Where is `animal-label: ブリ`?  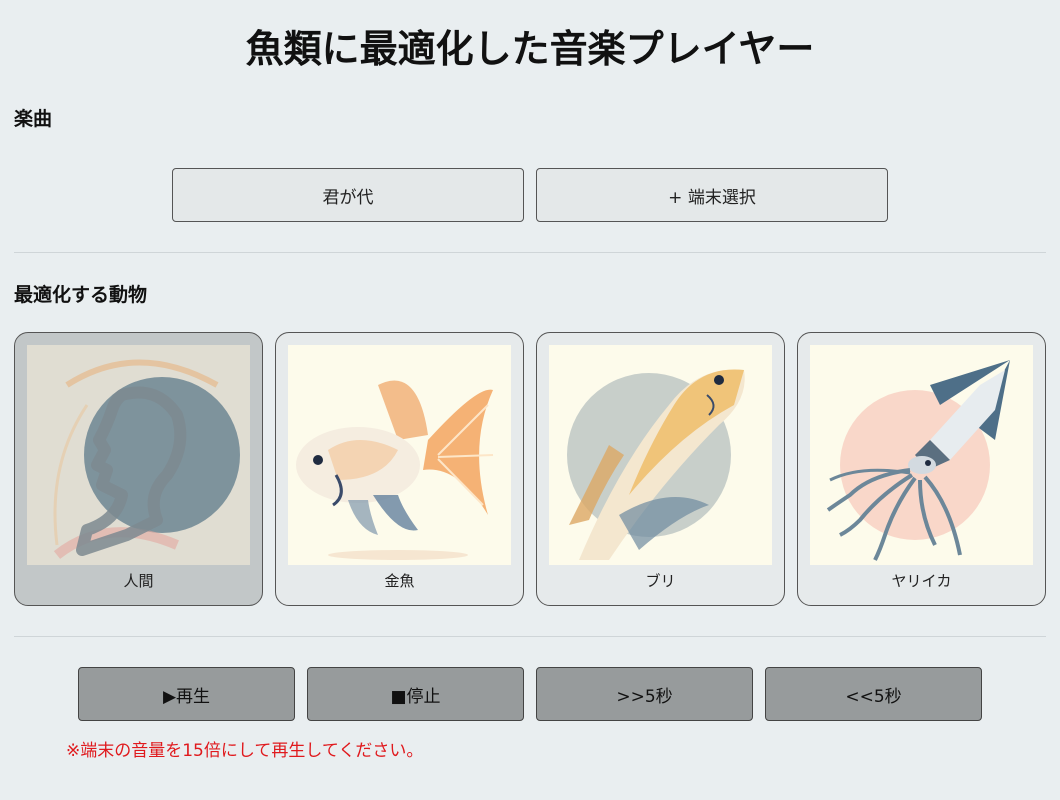 animal-label: ブリ is located at coordinates (660, 581).